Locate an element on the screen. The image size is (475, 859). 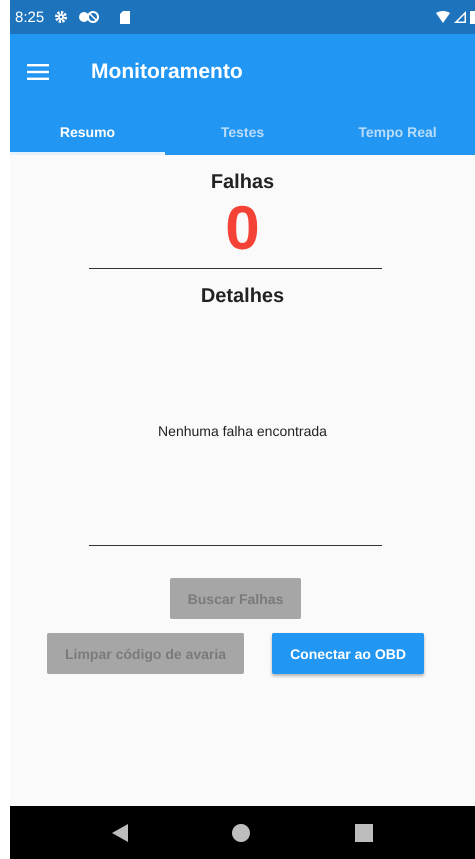
app-title: Monitoramento is located at coordinates (167, 72).